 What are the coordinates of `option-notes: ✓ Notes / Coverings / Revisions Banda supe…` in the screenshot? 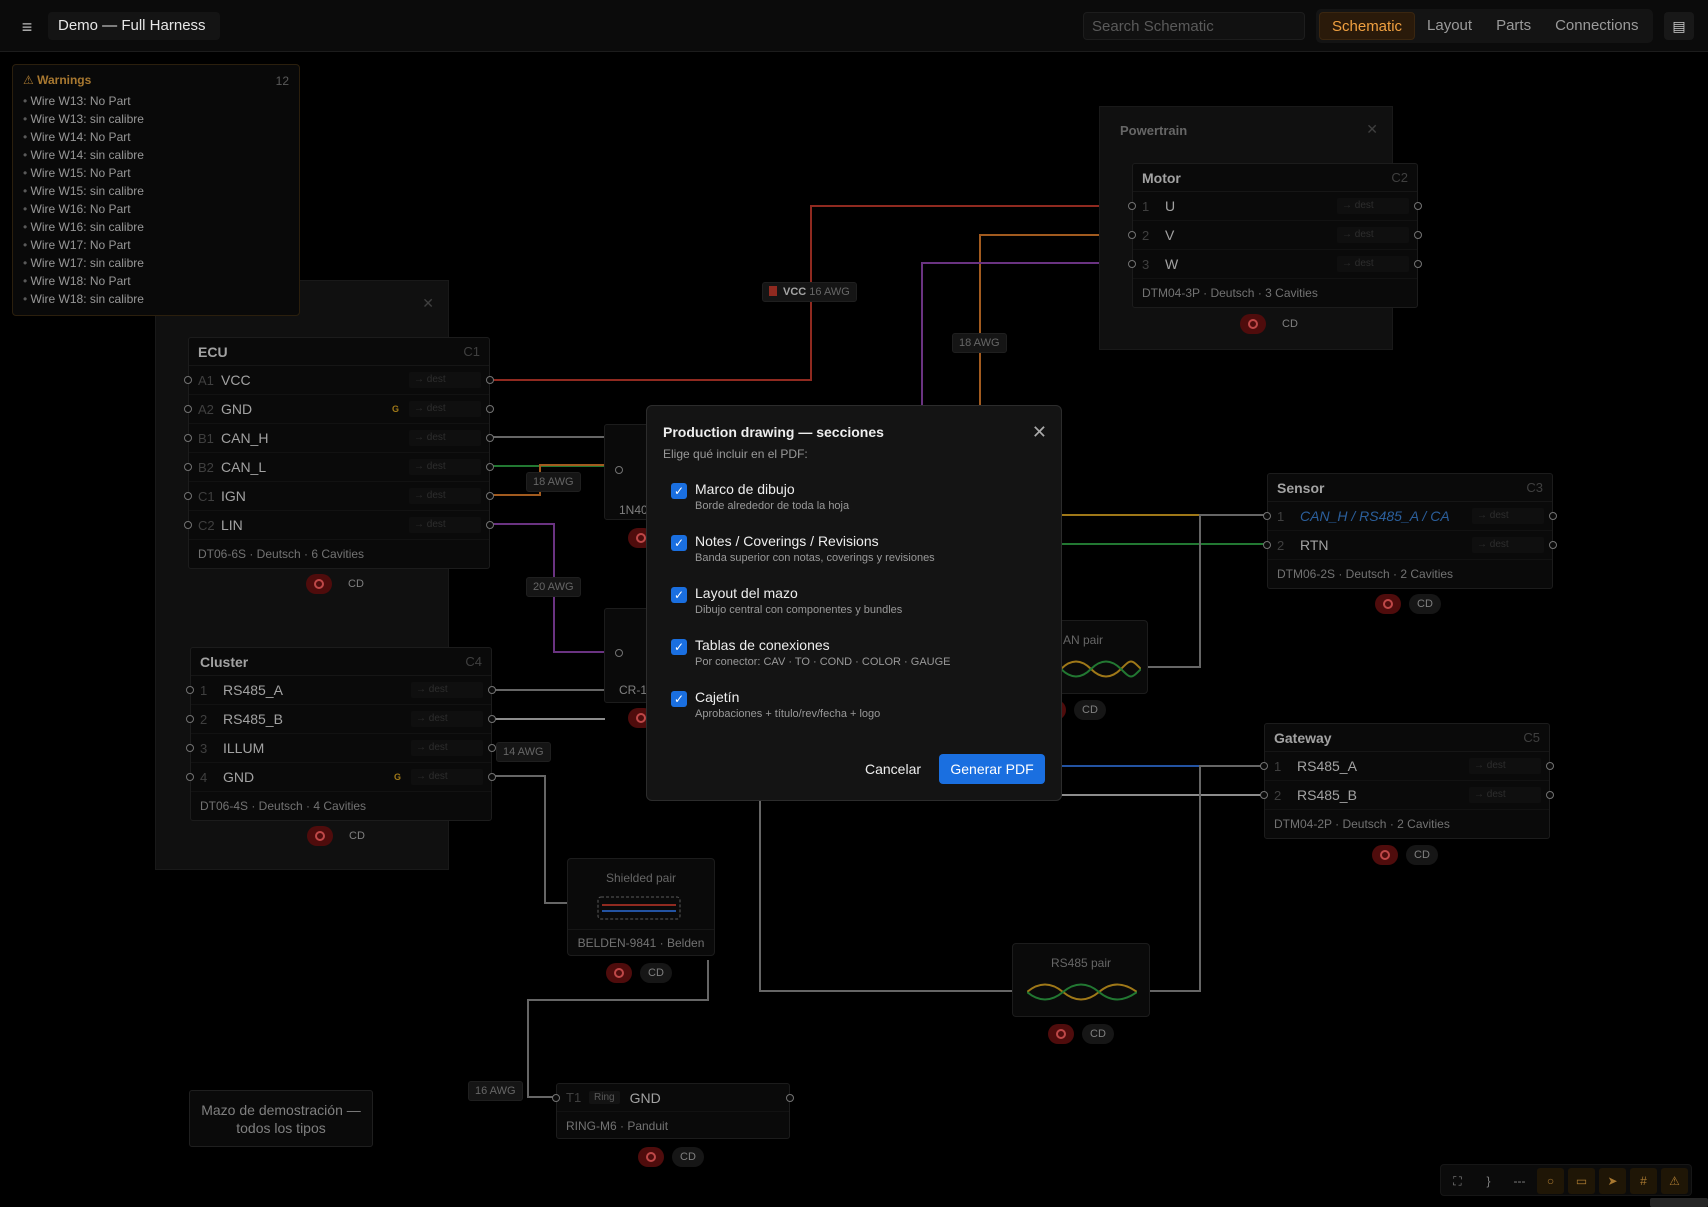 It's located at (854, 553).